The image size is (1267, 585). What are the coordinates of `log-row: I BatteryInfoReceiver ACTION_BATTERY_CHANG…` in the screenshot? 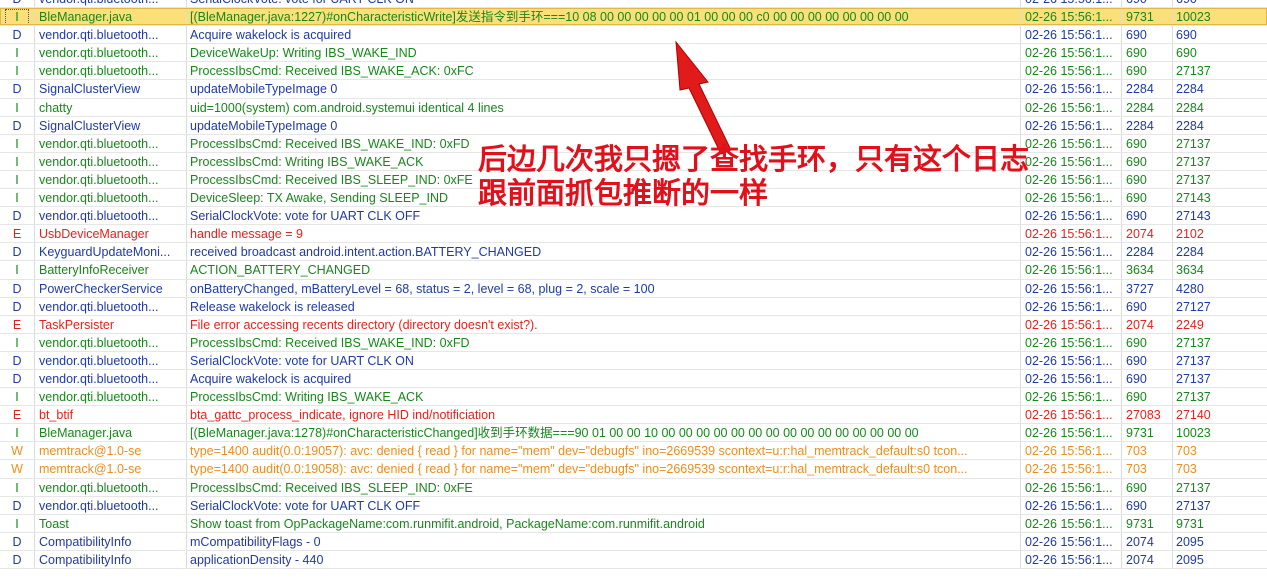 It's located at (633, 270).